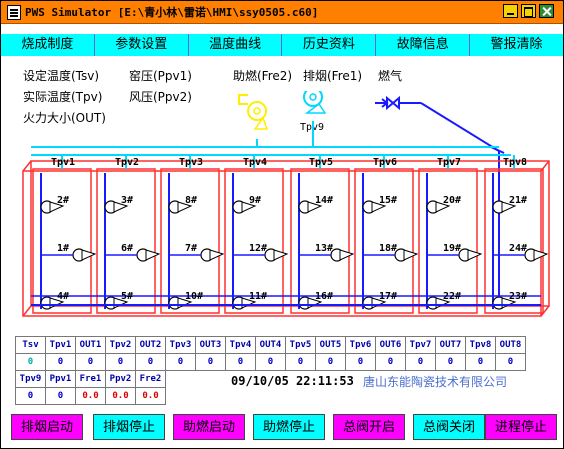  Describe the element at coordinates (60, 345) in the screenshot. I see `table-header-cell: Tpv1` at that location.